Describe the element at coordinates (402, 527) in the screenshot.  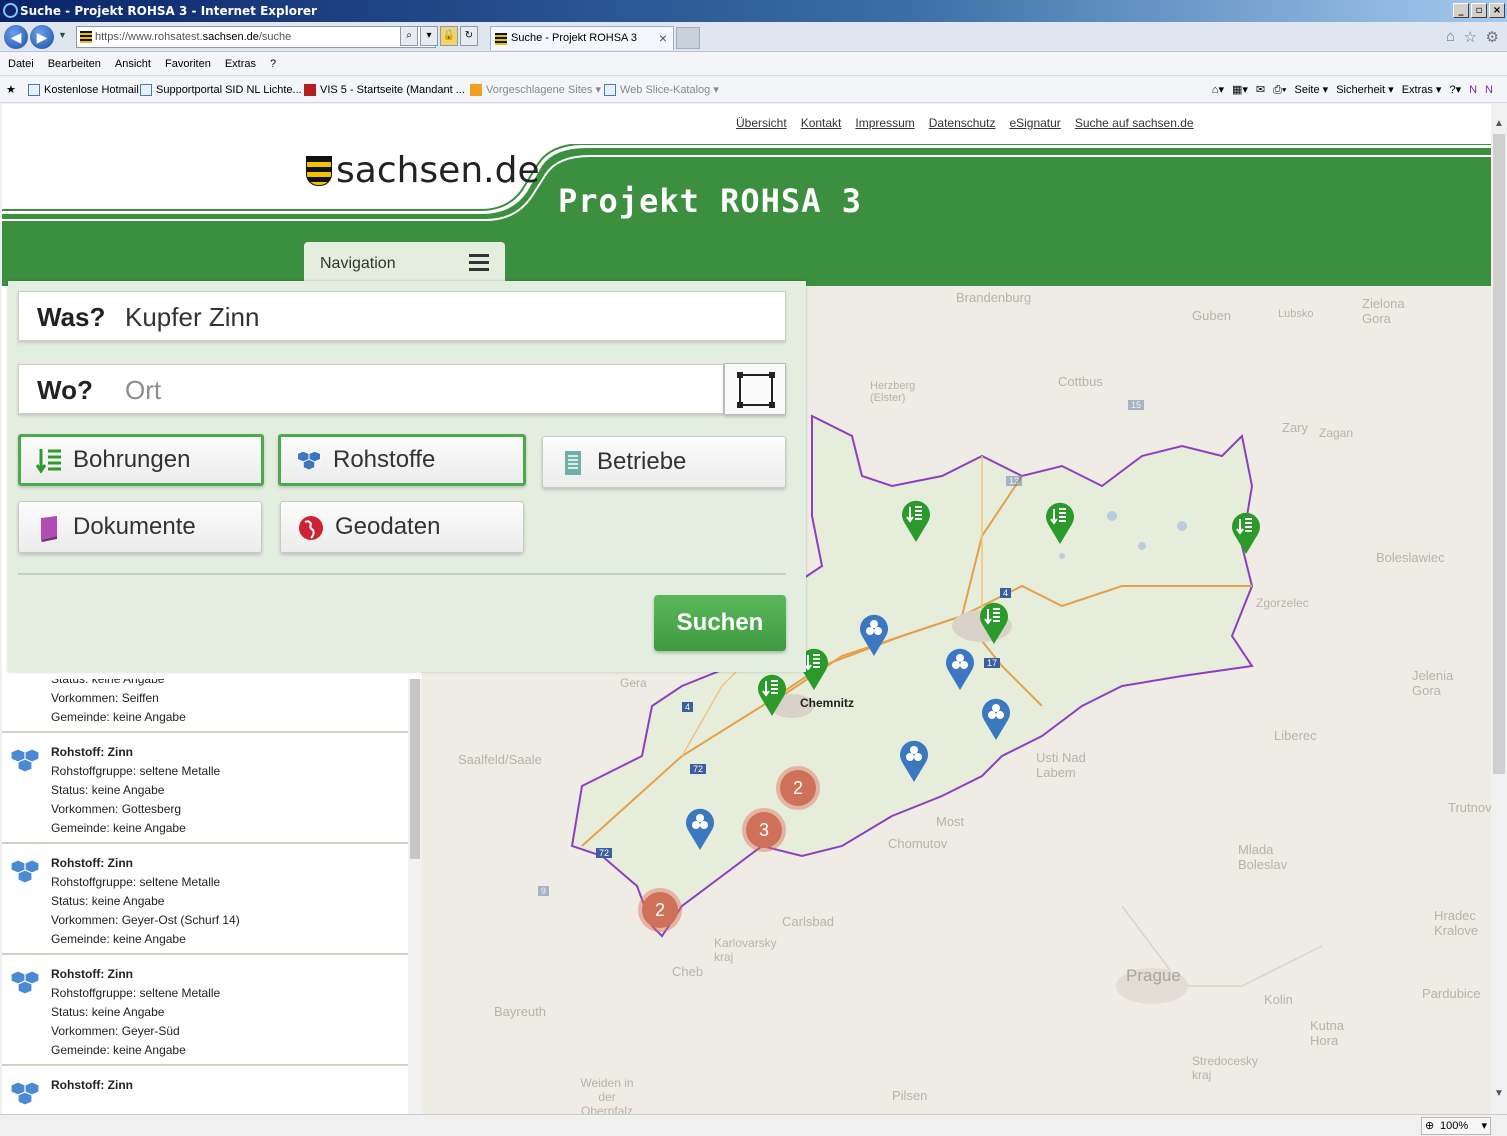
I see `category-geodaten-button: Geodaten` at that location.